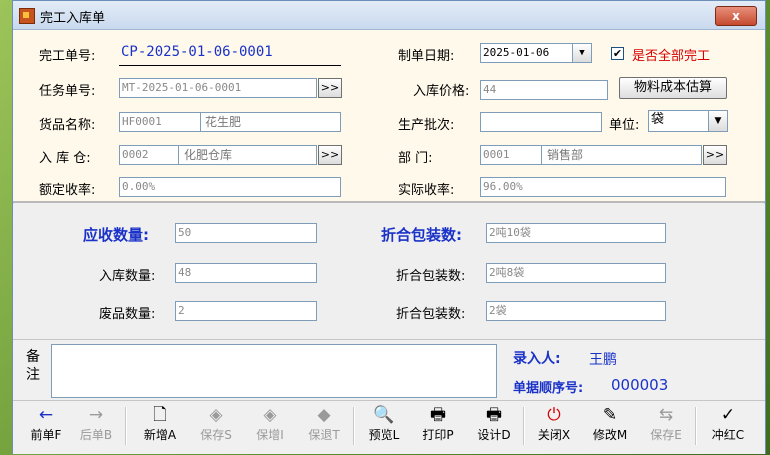 Image resolution: width=770 pixels, height=455 pixels. I want to click on all-done-checkbox: ✔, so click(617, 53).